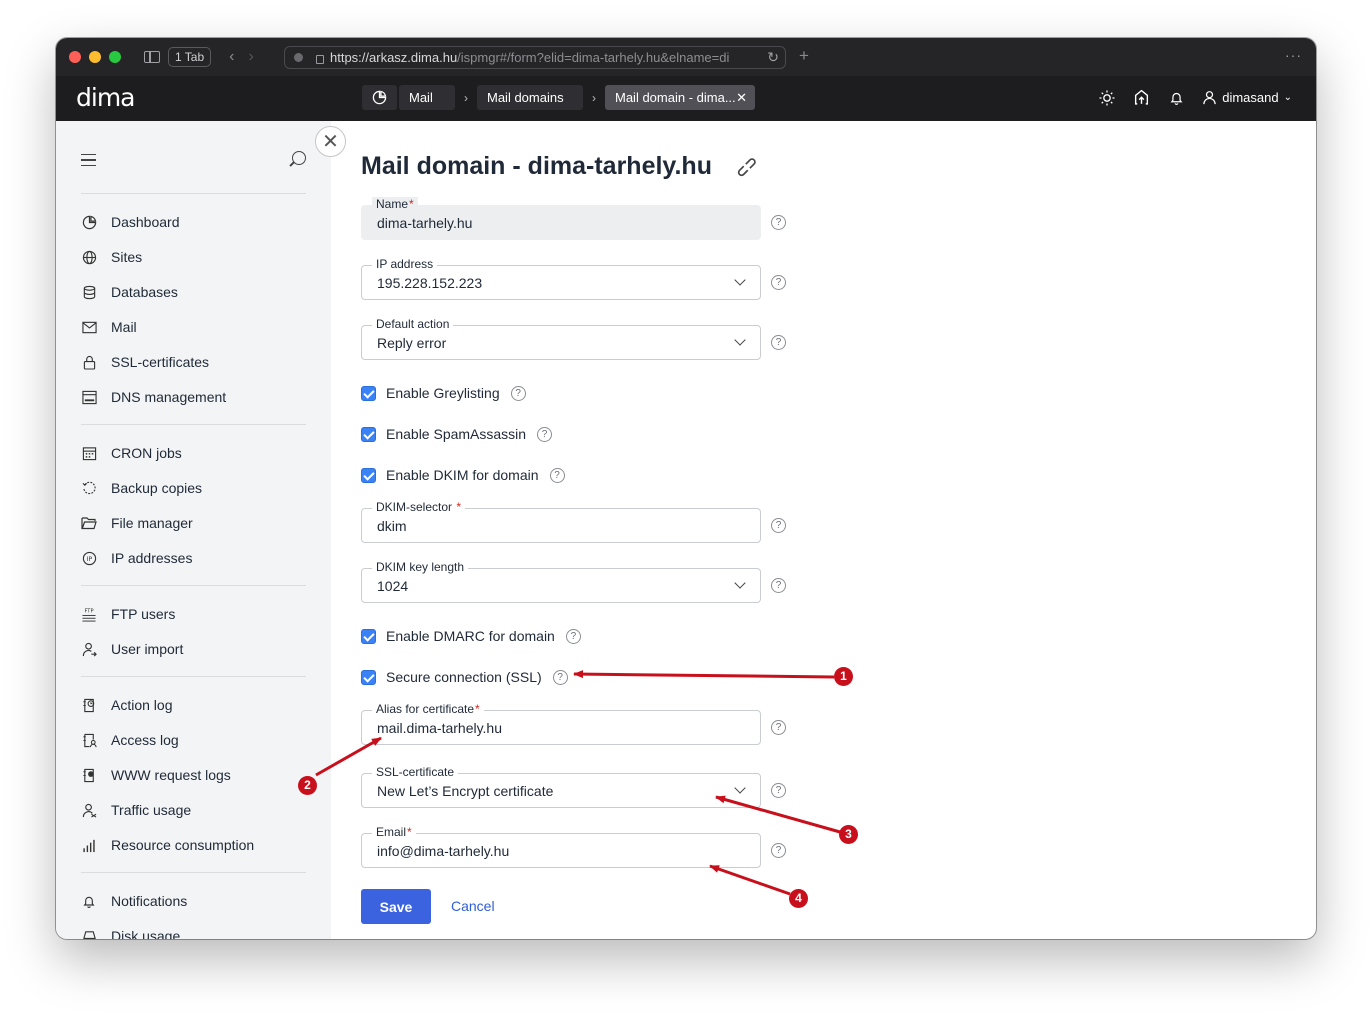 The image size is (1372, 1013). What do you see at coordinates (368, 434) in the screenshot?
I see `spamassassin-checkbox` at bounding box center [368, 434].